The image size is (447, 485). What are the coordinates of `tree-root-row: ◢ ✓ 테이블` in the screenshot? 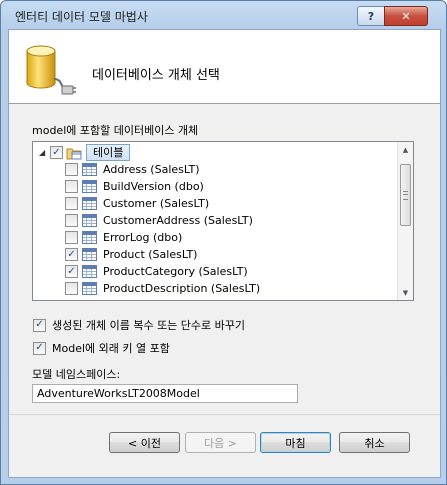 It's located at (85, 152).